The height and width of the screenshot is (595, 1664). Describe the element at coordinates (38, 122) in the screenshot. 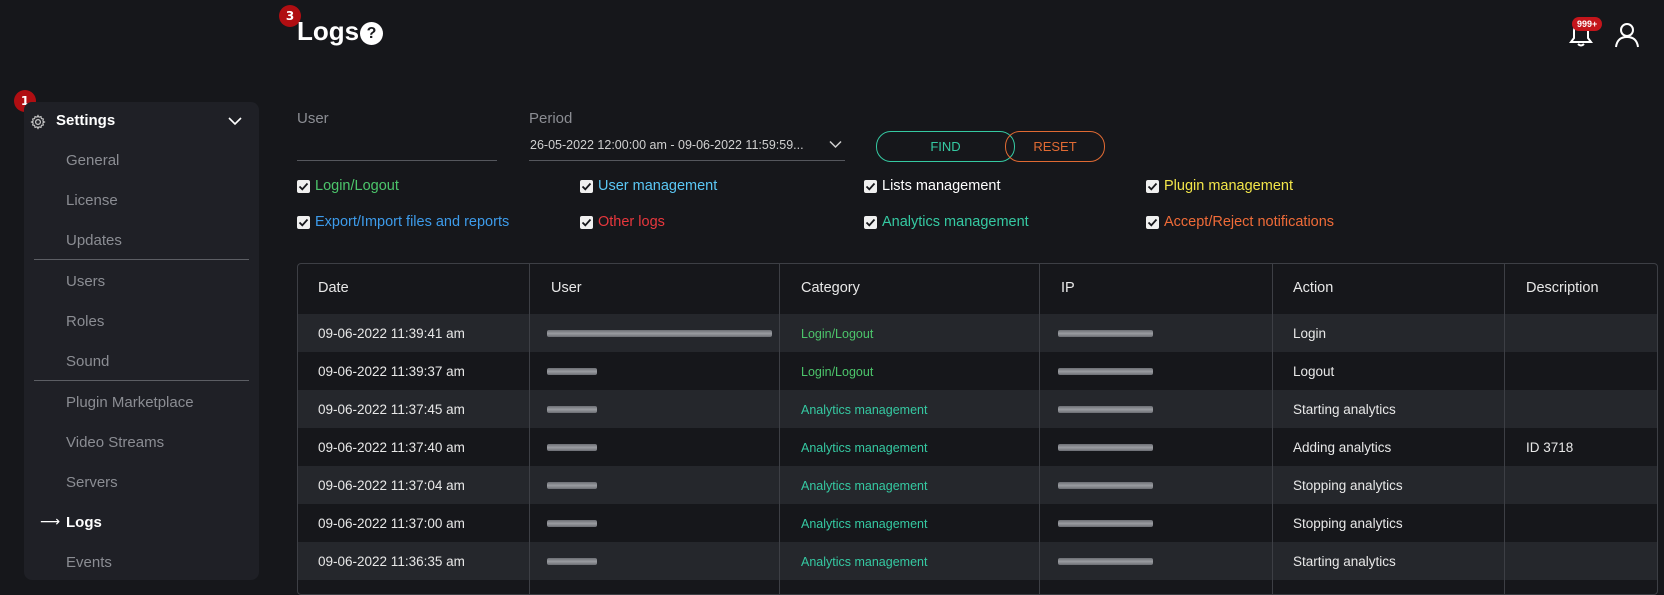

I see `gear-icon` at that location.